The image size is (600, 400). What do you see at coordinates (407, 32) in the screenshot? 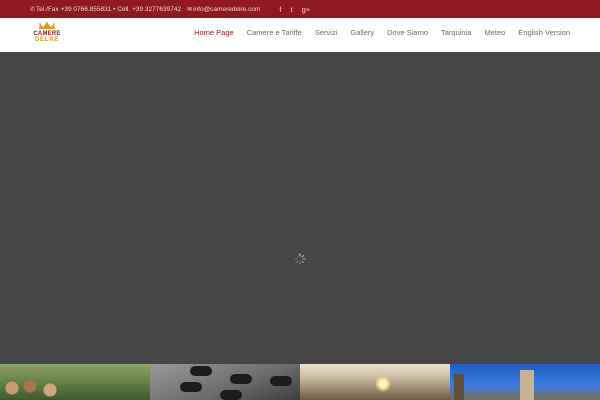
I see `nav-dove-siamo: Dove Siamo` at bounding box center [407, 32].